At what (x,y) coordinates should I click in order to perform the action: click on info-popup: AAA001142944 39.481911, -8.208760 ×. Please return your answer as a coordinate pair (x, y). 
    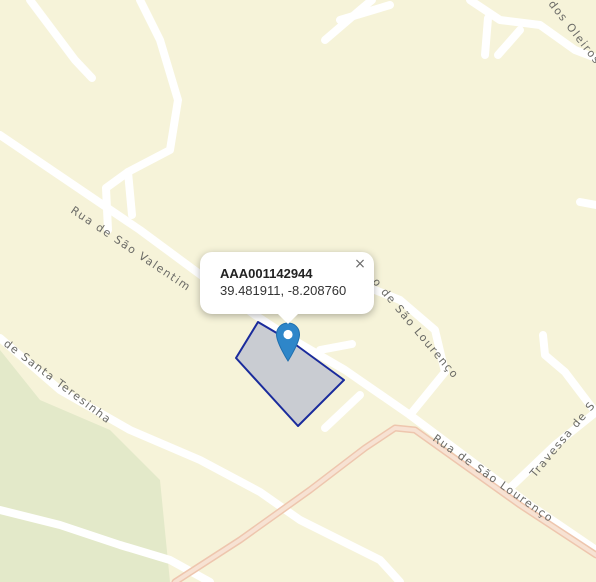
    Looking at the image, I should click on (287, 288).